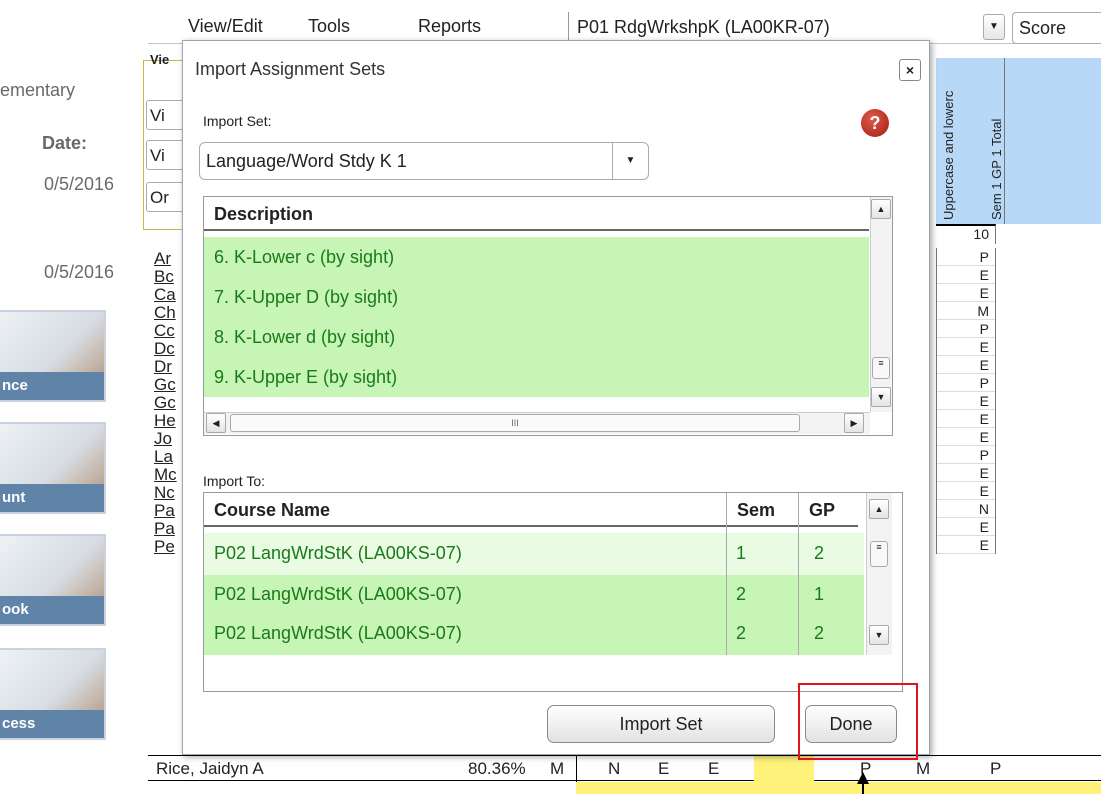  What do you see at coordinates (966, 234) in the screenshot?
I see `column-max-points: 10` at bounding box center [966, 234].